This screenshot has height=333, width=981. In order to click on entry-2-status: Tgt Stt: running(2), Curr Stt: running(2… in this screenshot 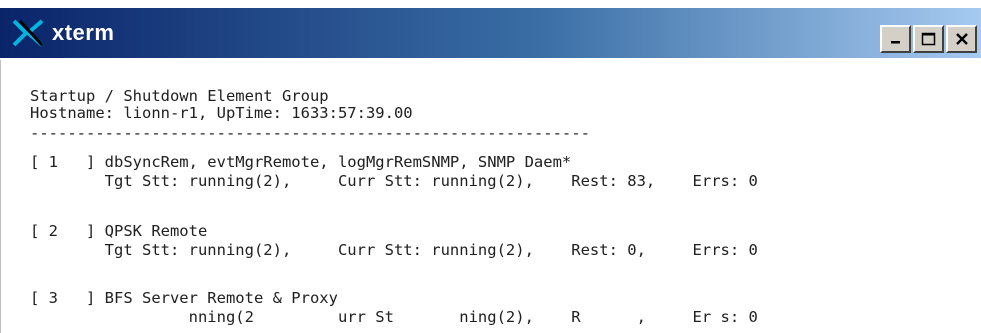, I will do `click(394, 250)`.